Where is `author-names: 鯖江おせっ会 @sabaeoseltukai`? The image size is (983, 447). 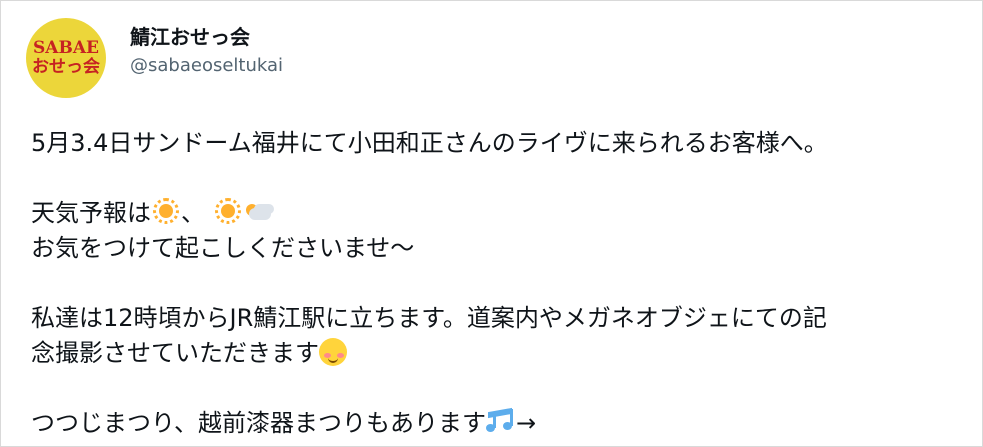
author-names: 鯖江おせっ会 @sabaeoseltukai is located at coordinates (206, 51).